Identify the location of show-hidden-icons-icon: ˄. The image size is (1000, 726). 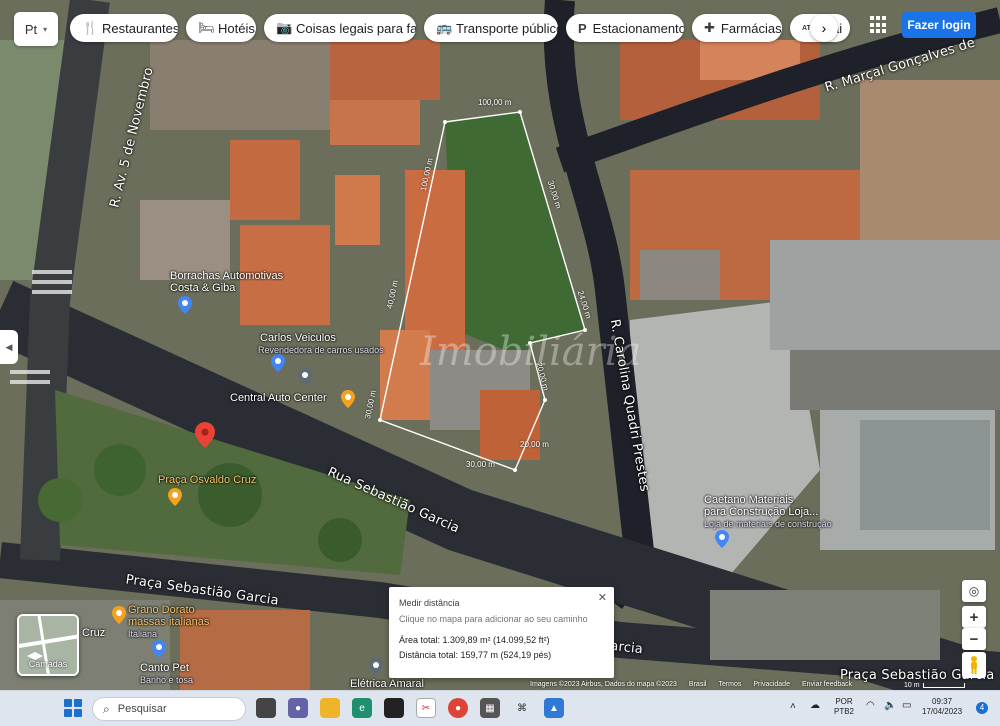
(793, 707).